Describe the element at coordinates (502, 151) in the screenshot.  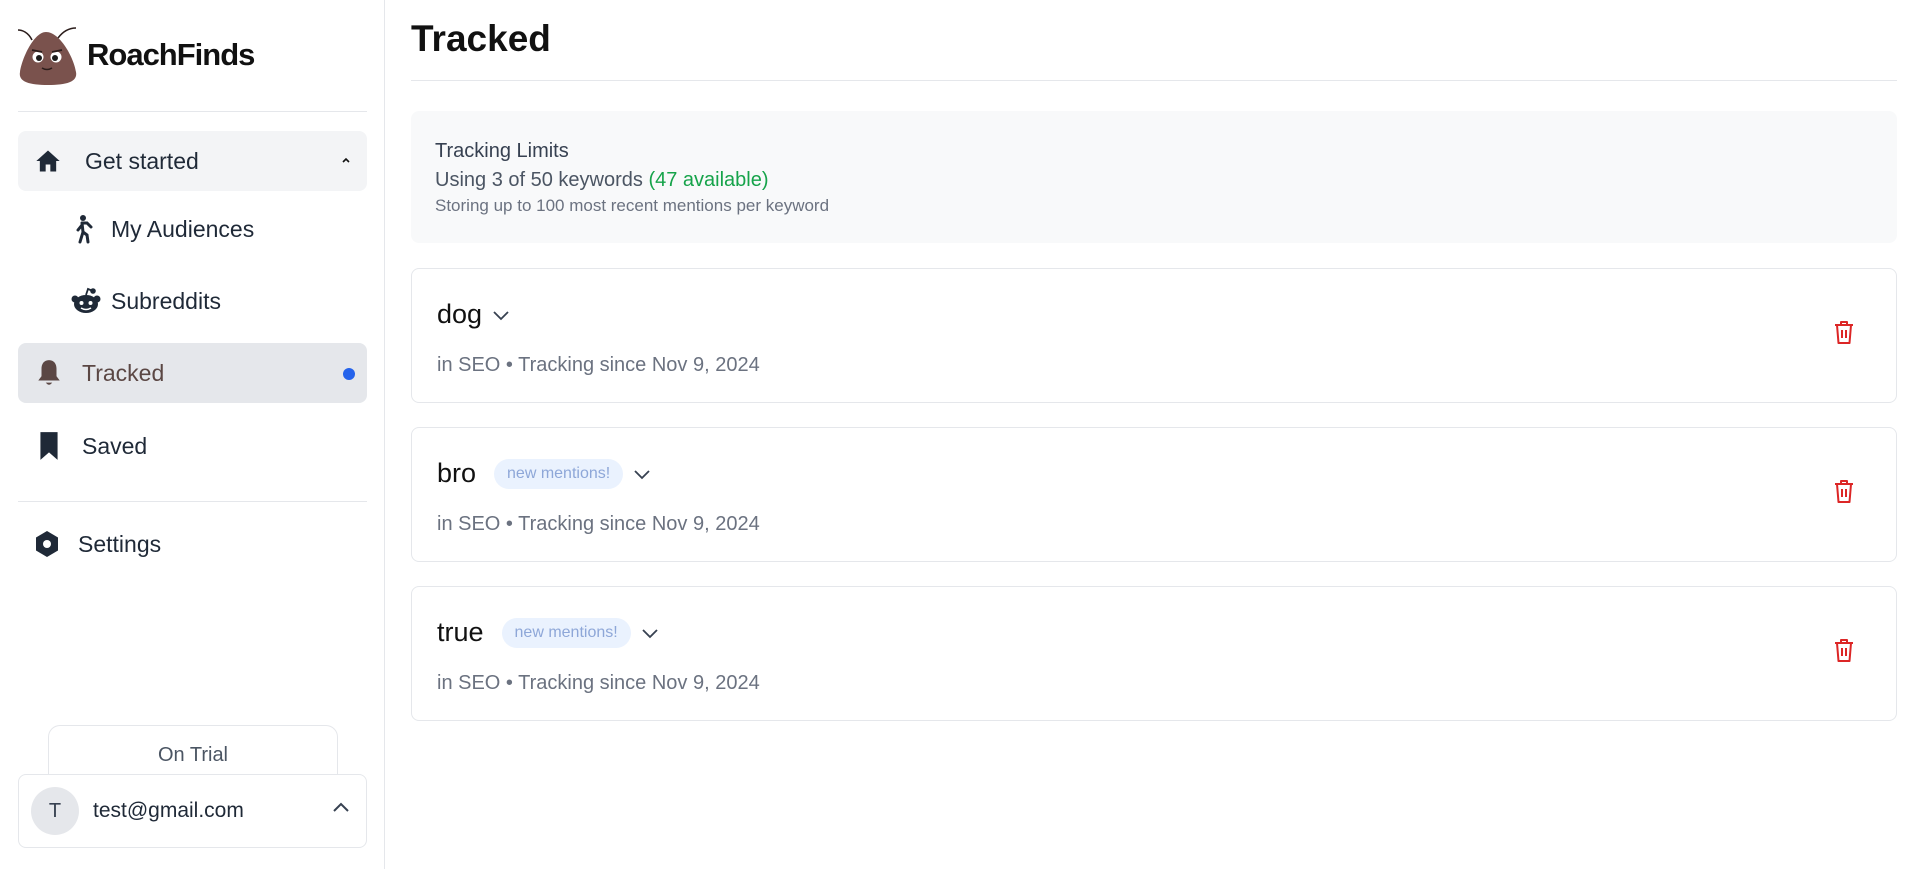
I see `limits-title: Tracking Limits` at that location.